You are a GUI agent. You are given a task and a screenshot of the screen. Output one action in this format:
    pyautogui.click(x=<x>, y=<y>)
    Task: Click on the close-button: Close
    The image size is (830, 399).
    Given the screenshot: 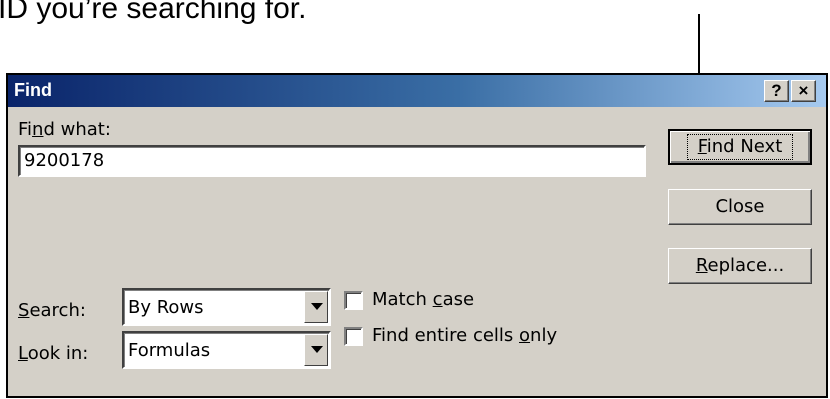 What is the action you would take?
    pyautogui.click(x=740, y=207)
    